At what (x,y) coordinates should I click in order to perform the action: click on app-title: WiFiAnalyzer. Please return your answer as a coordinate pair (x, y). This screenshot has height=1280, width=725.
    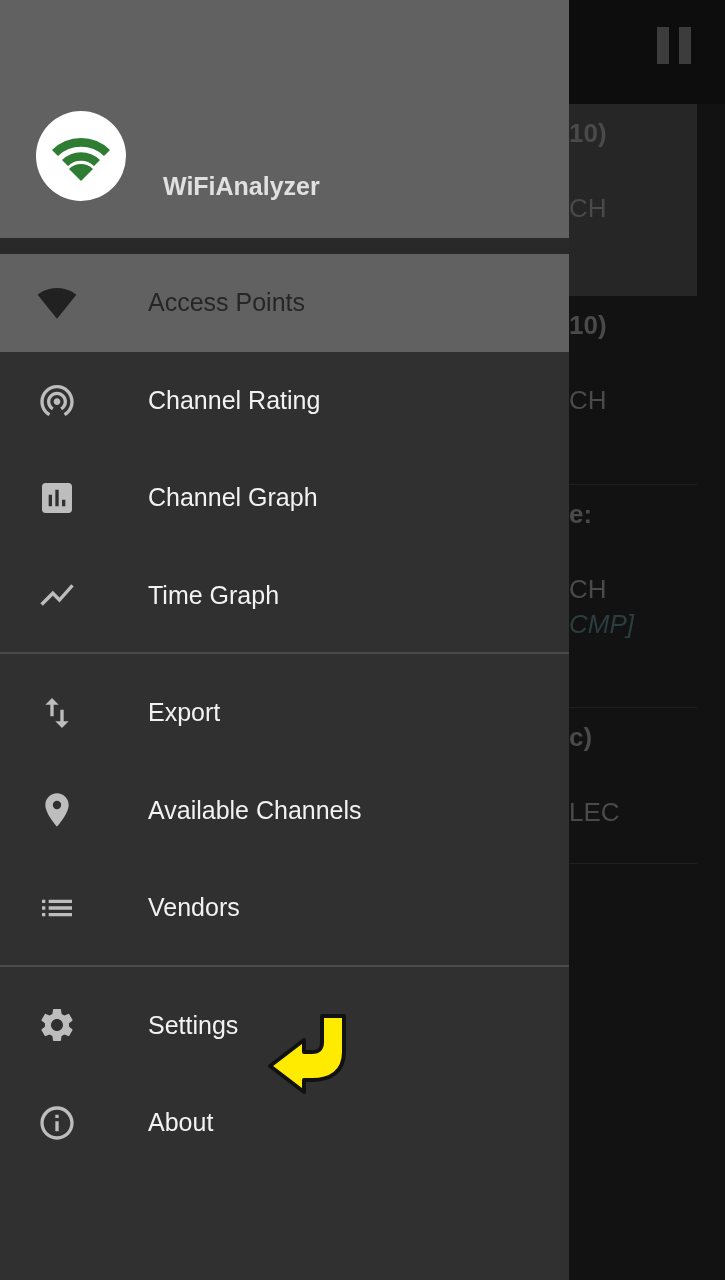
    Looking at the image, I should click on (241, 186).